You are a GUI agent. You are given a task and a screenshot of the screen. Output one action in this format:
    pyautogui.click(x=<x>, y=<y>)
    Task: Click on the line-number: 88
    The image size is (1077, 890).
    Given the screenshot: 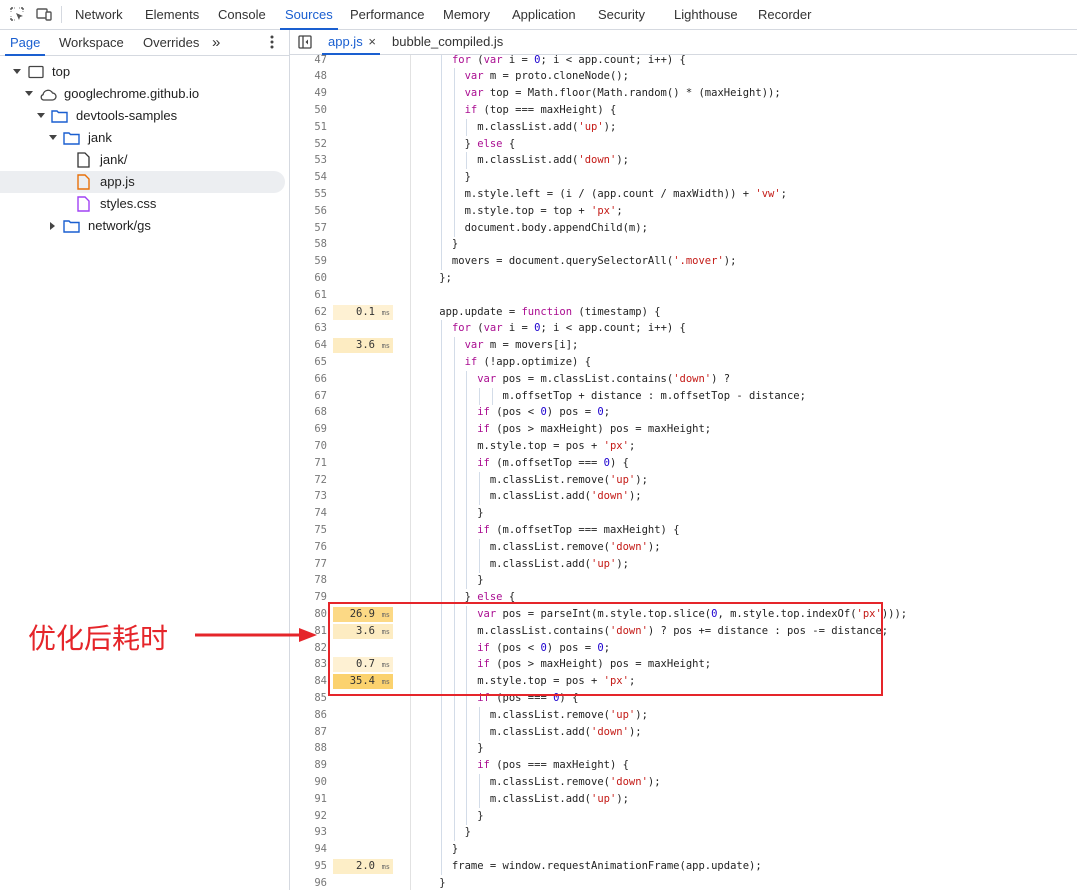 What is the action you would take?
    pyautogui.click(x=308, y=748)
    